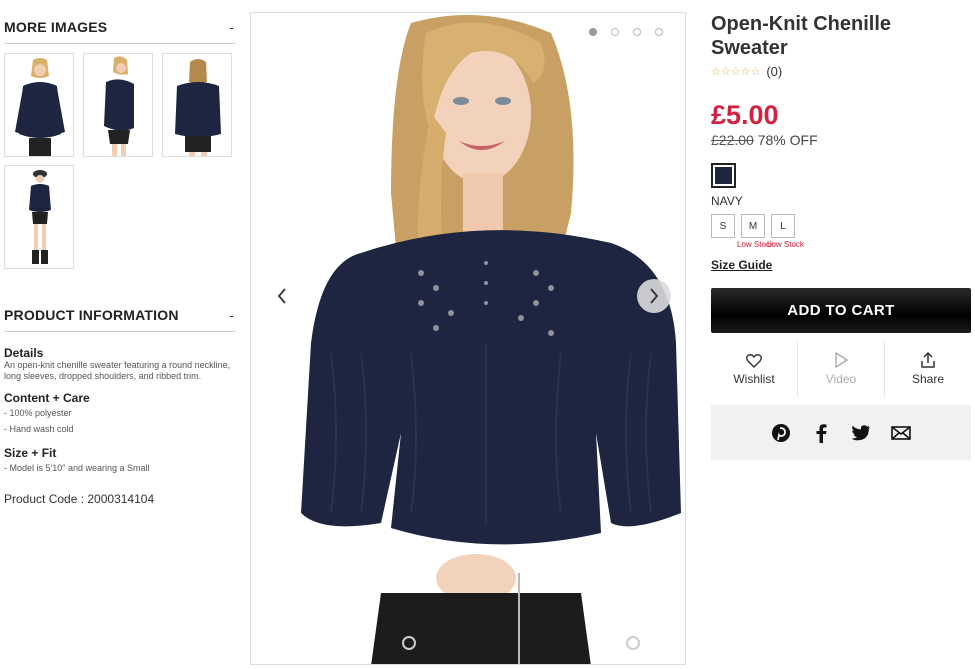 This screenshot has width=975, height=669. I want to click on content-care-title: Content + Care, so click(47, 398).